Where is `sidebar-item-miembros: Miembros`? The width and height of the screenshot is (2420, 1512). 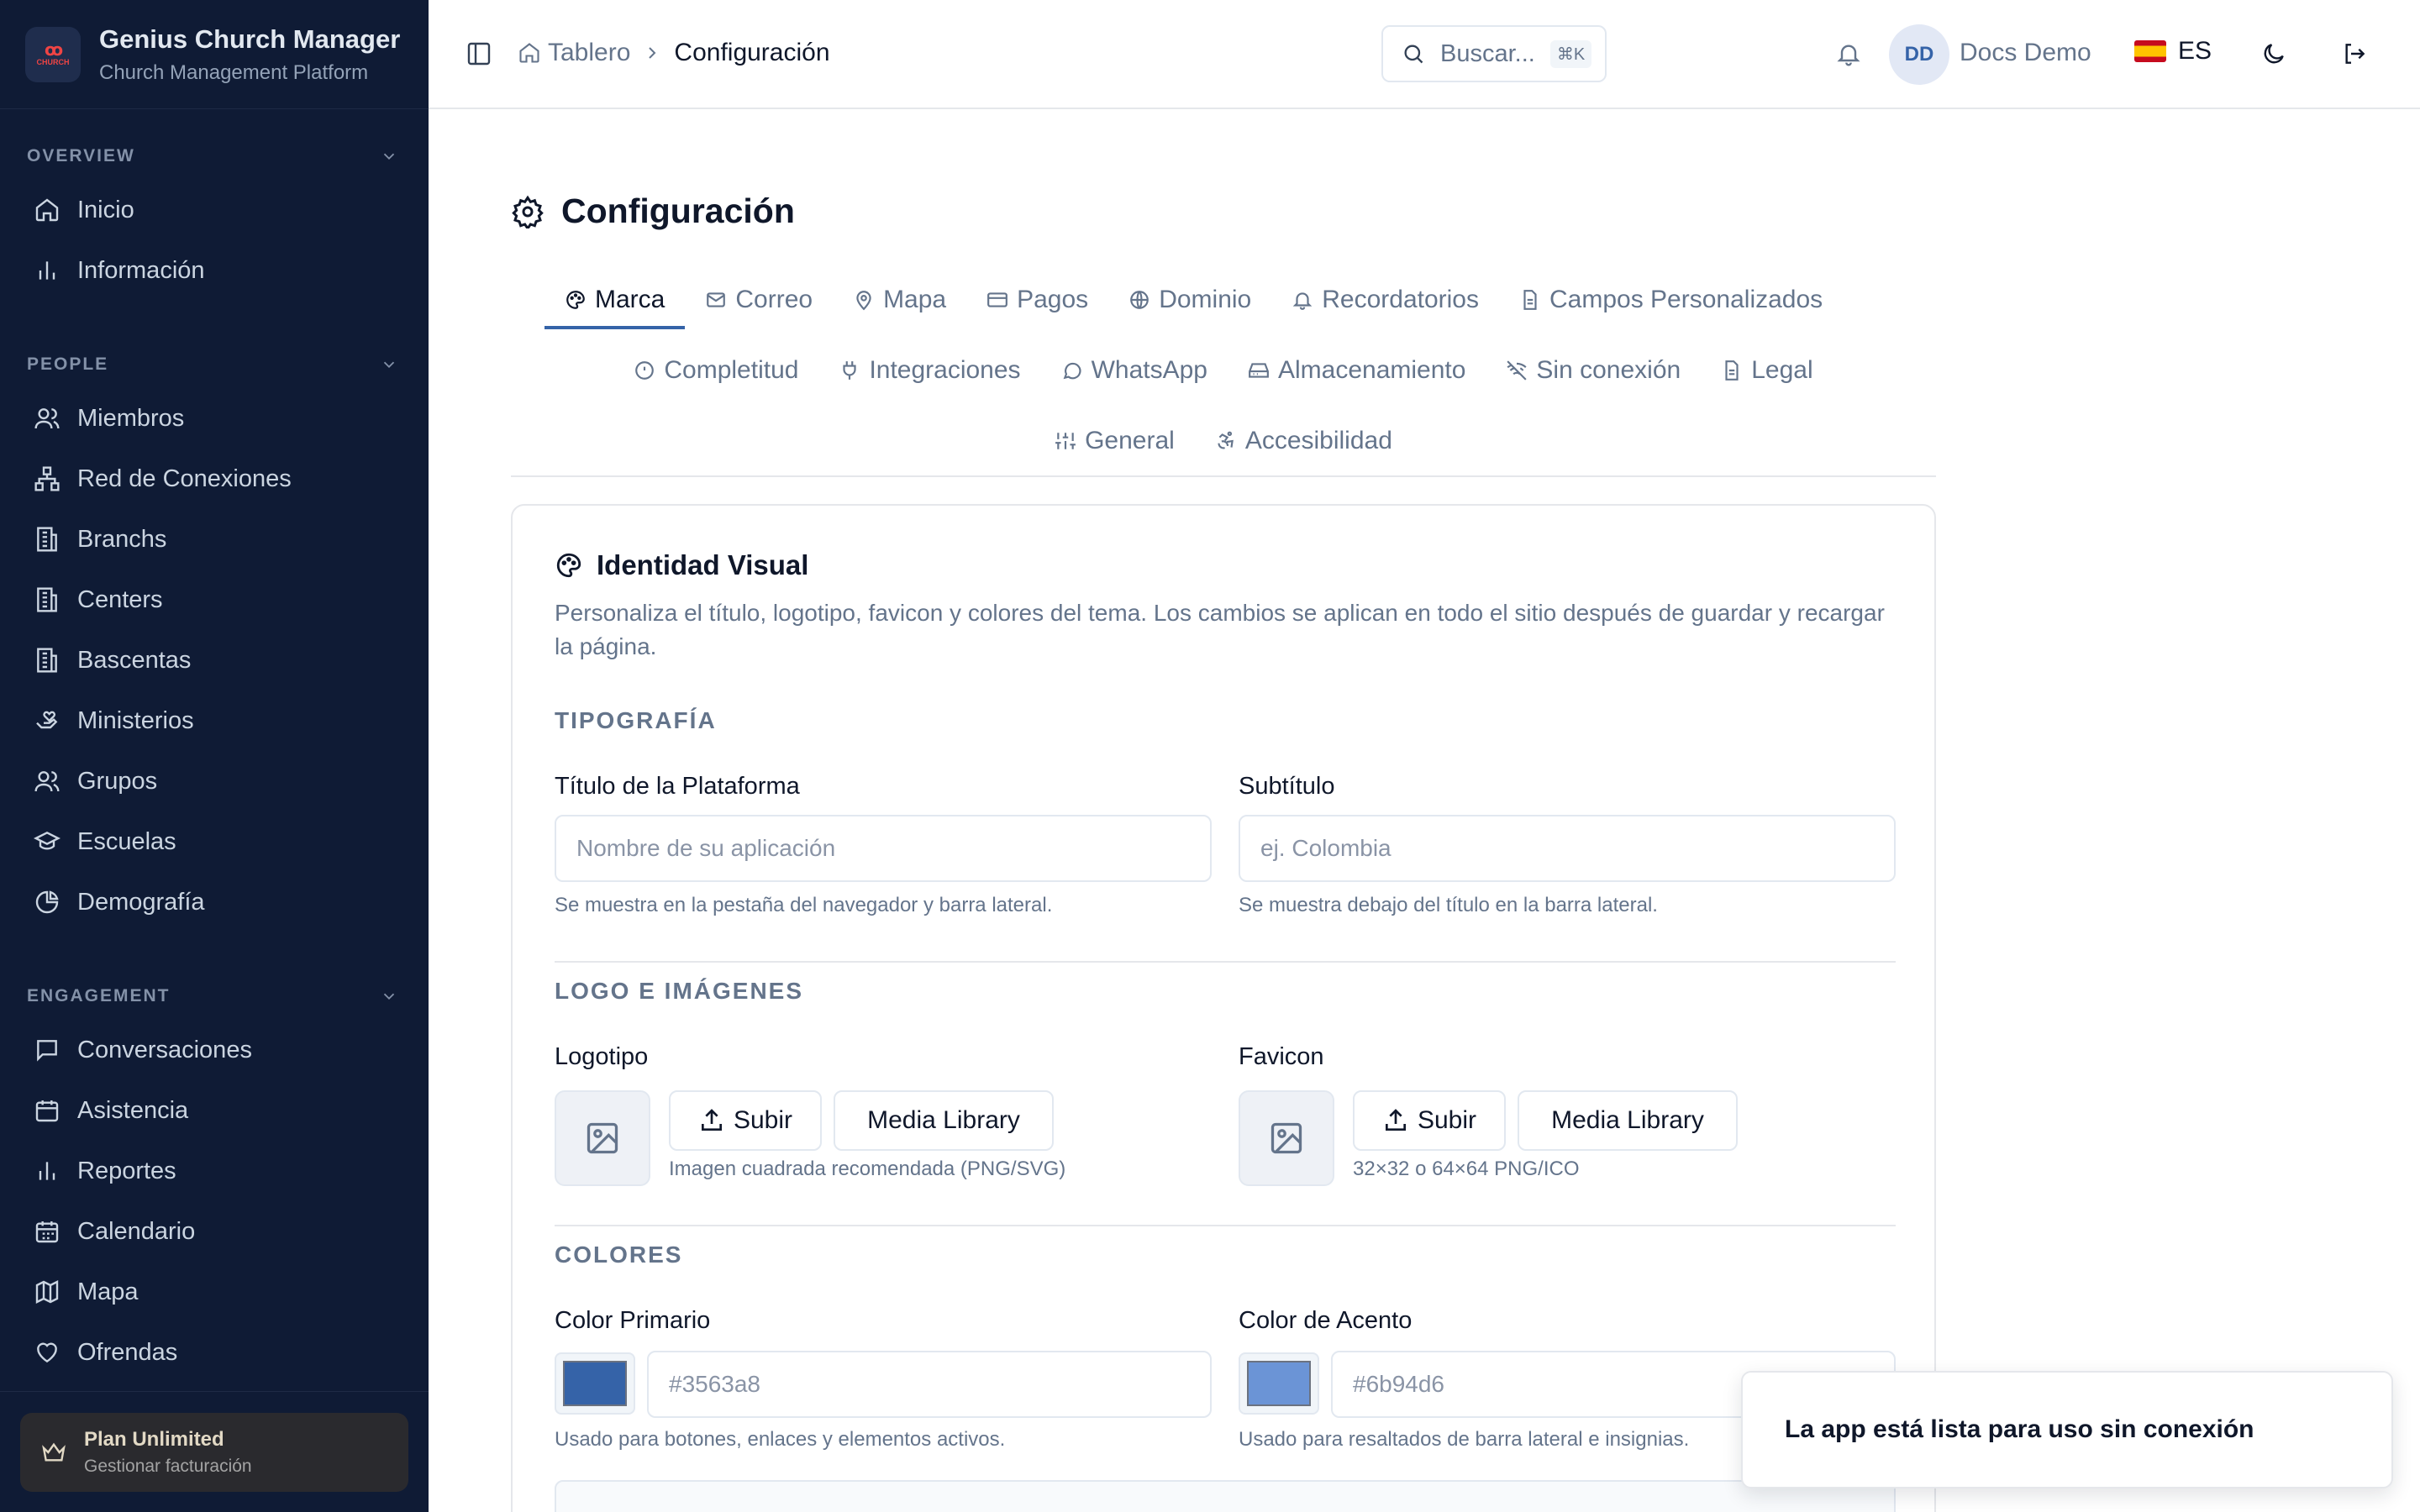
sidebar-item-miembros: Miembros is located at coordinates (214, 418).